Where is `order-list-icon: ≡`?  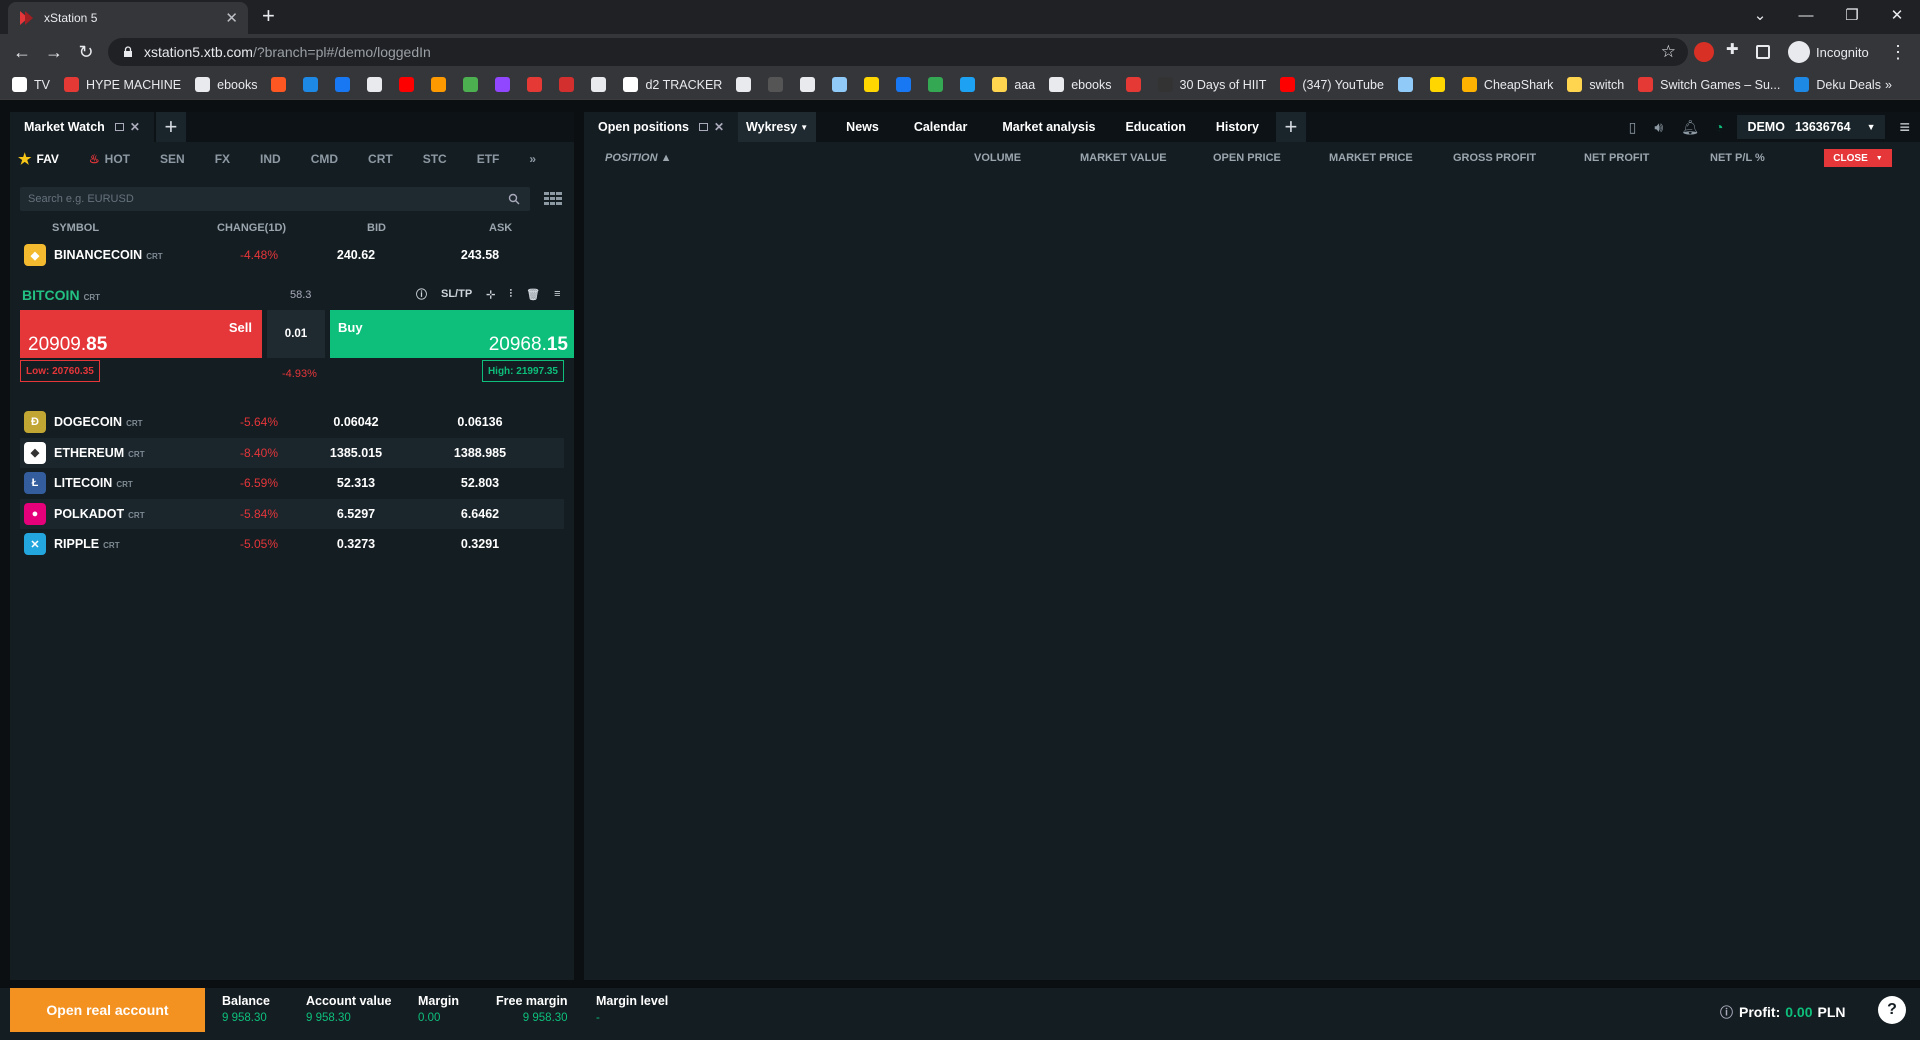 order-list-icon: ≡ is located at coordinates (557, 294).